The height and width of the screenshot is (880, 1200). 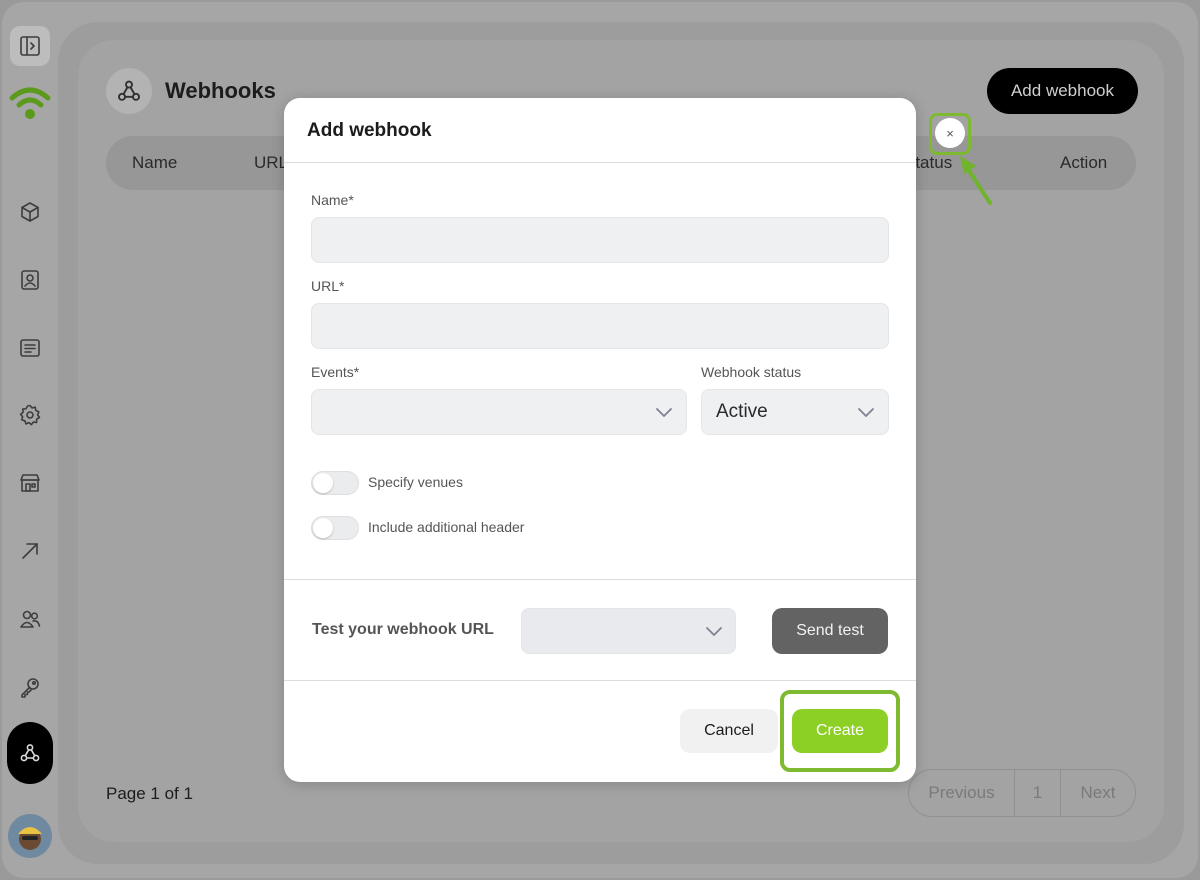 I want to click on additional-header-label: Include additional header, so click(x=446, y=527).